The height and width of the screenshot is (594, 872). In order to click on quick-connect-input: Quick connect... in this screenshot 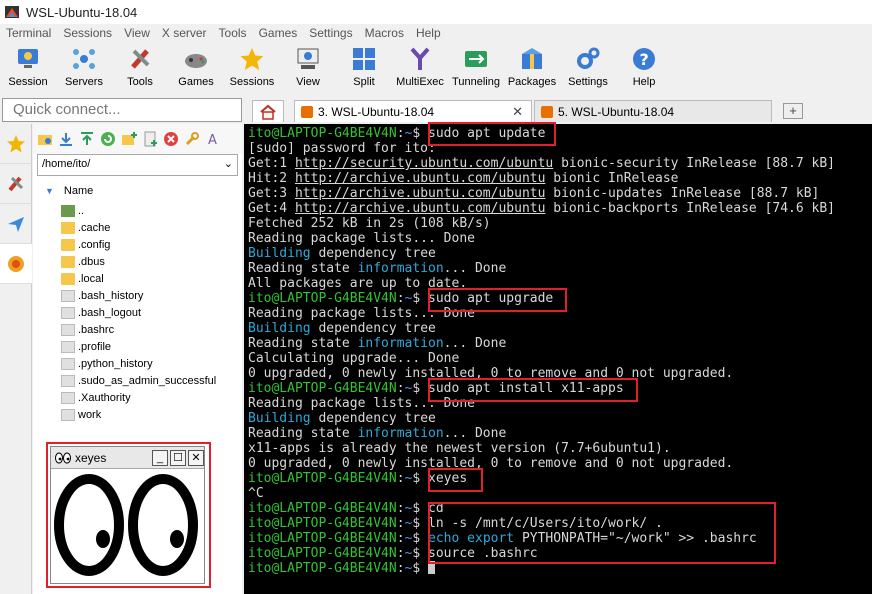, I will do `click(122, 110)`.